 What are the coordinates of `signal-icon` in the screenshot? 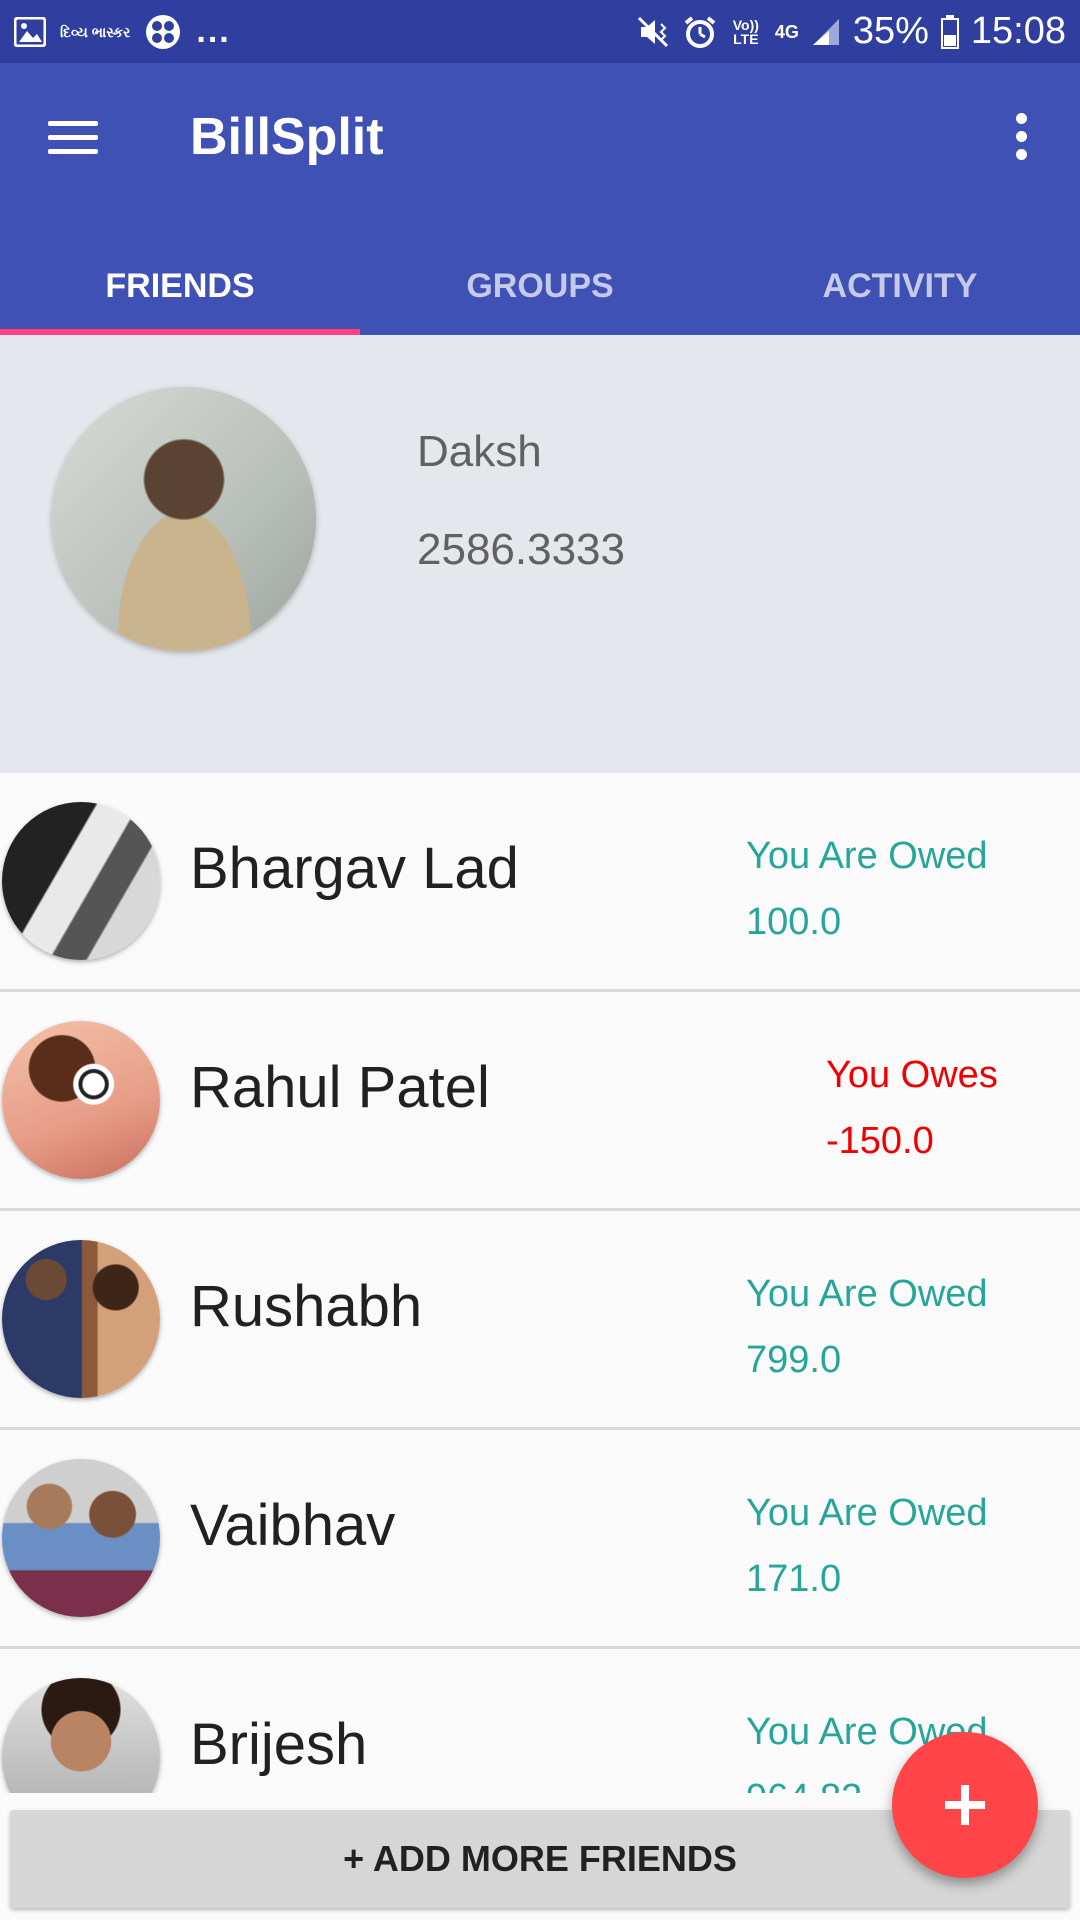 It's located at (826, 32).